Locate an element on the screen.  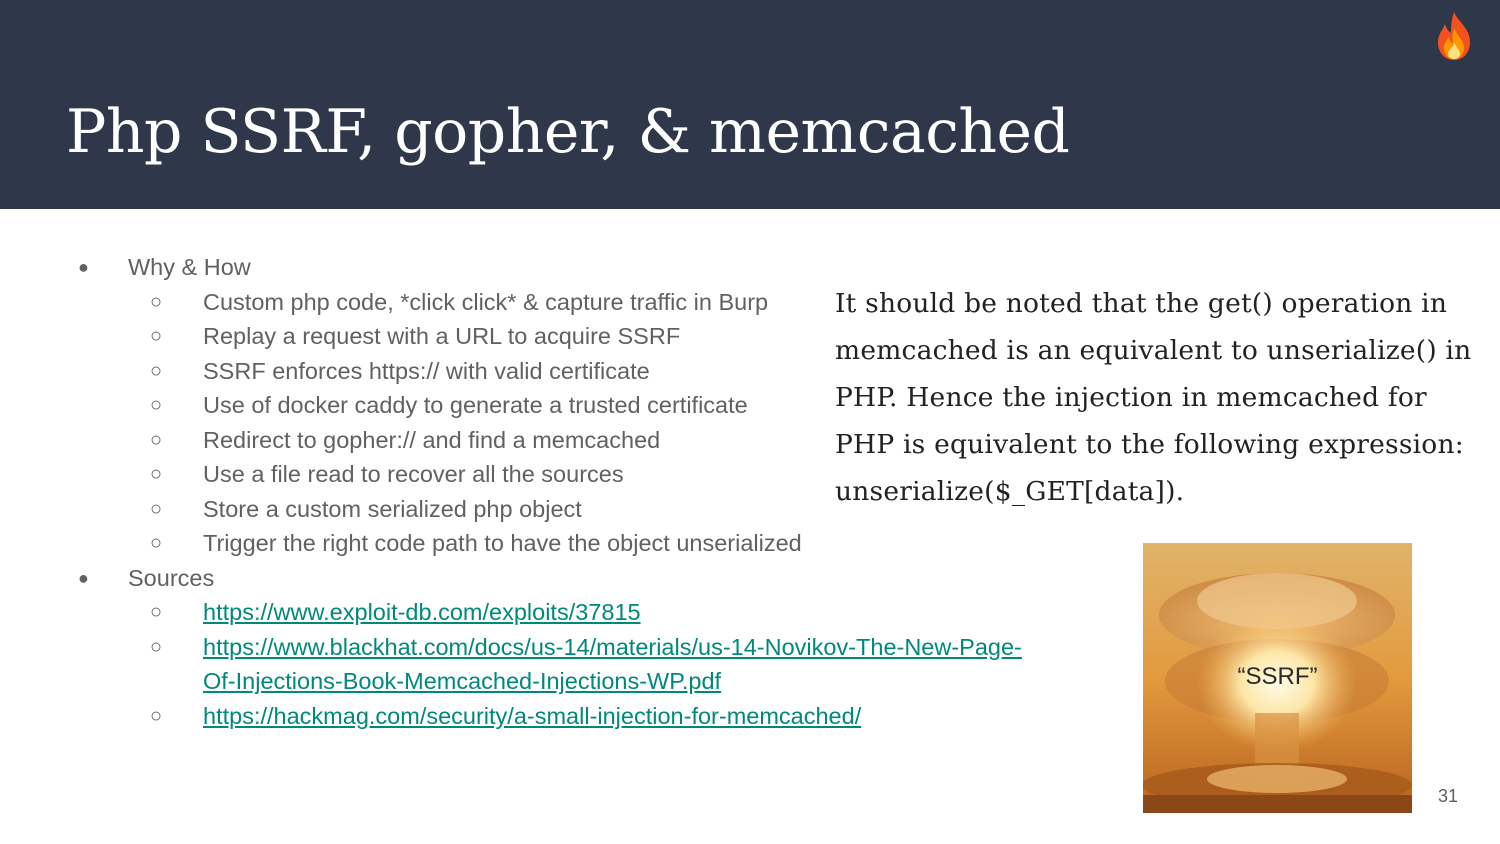
bullet-text: Sources is located at coordinates (171, 577).